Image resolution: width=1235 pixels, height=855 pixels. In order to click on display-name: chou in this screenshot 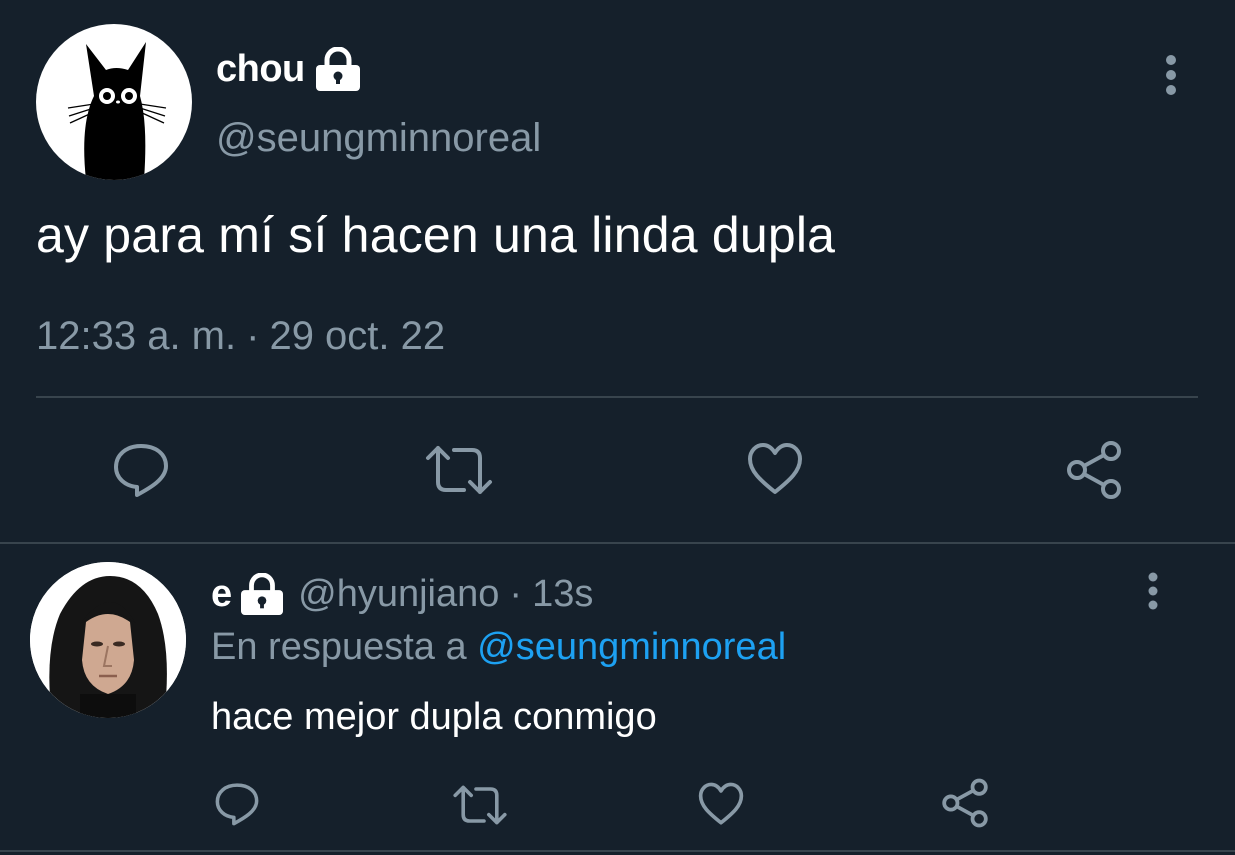, I will do `click(288, 69)`.